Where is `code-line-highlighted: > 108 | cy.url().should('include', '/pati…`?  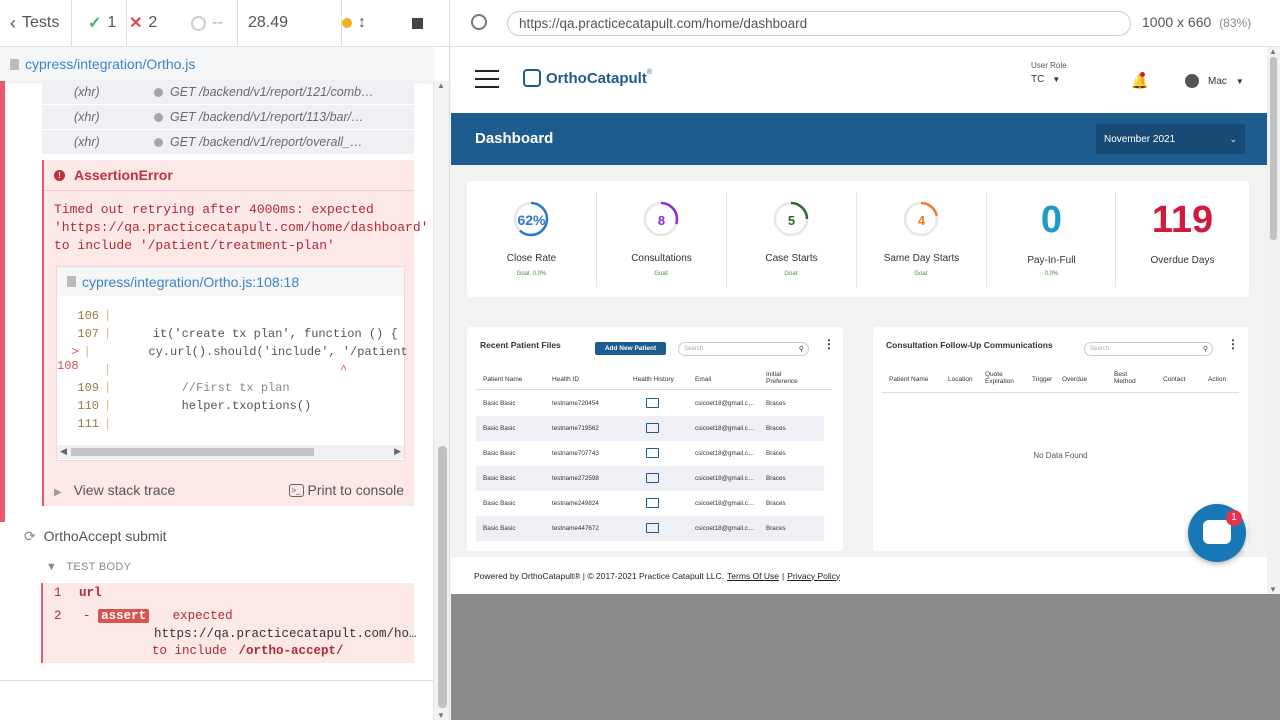 code-line-highlighted: > 108 | cy.url().should('include', '/pati… is located at coordinates (232, 359).